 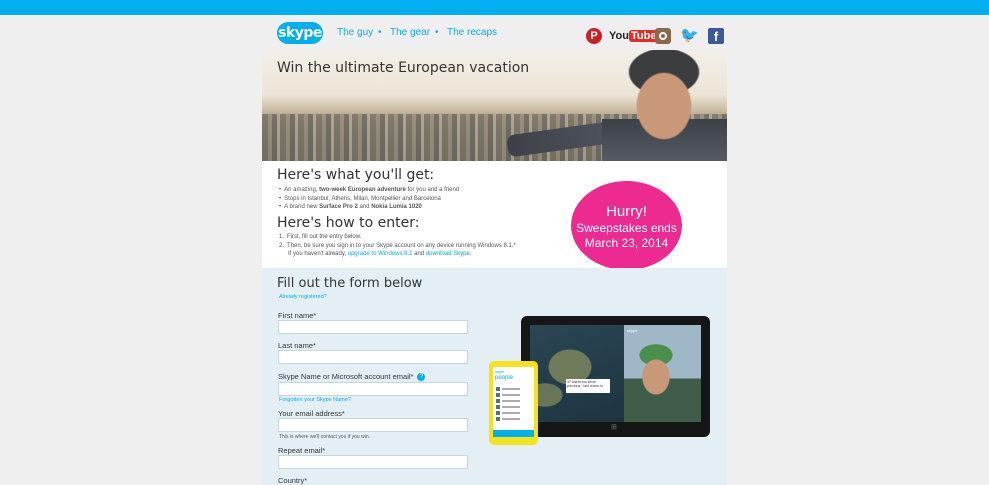 What do you see at coordinates (626, 243) in the screenshot?
I see `badge-date: March 23, 2014` at bounding box center [626, 243].